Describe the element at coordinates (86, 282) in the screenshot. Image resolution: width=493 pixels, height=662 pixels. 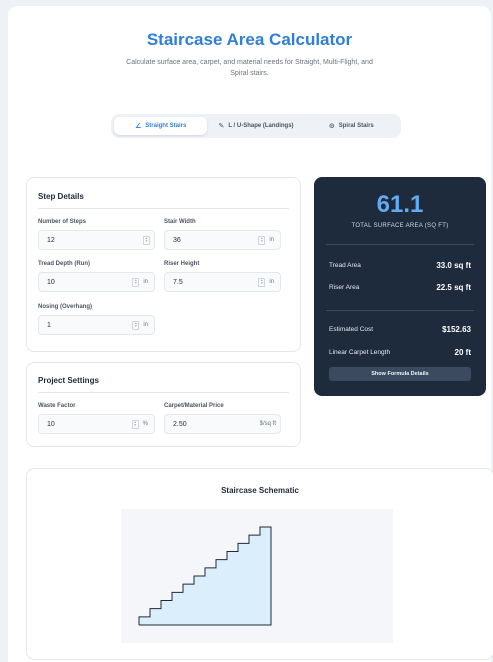
I see `tread-depth-input` at that location.